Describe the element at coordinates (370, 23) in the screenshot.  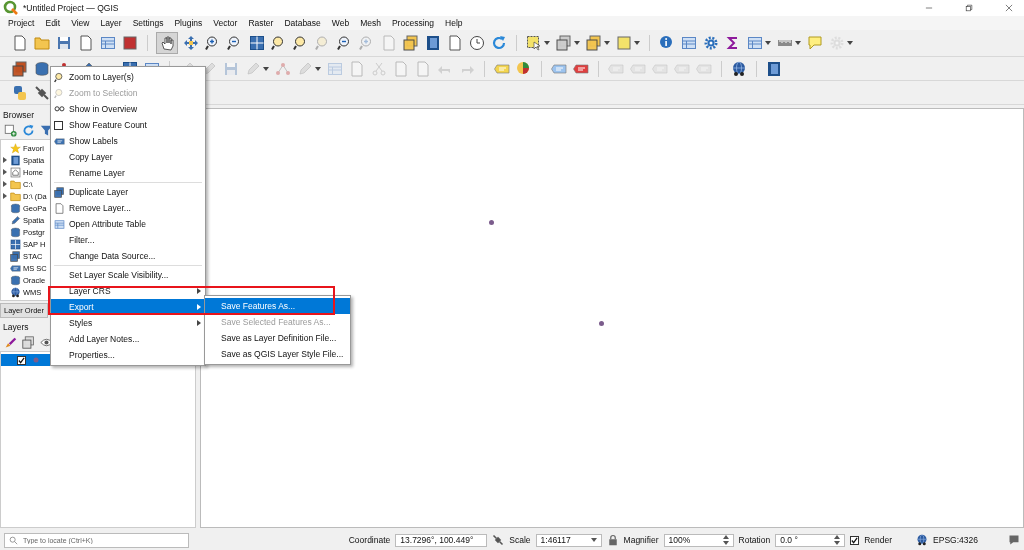
I see `menu-bar-item: Mesh` at that location.